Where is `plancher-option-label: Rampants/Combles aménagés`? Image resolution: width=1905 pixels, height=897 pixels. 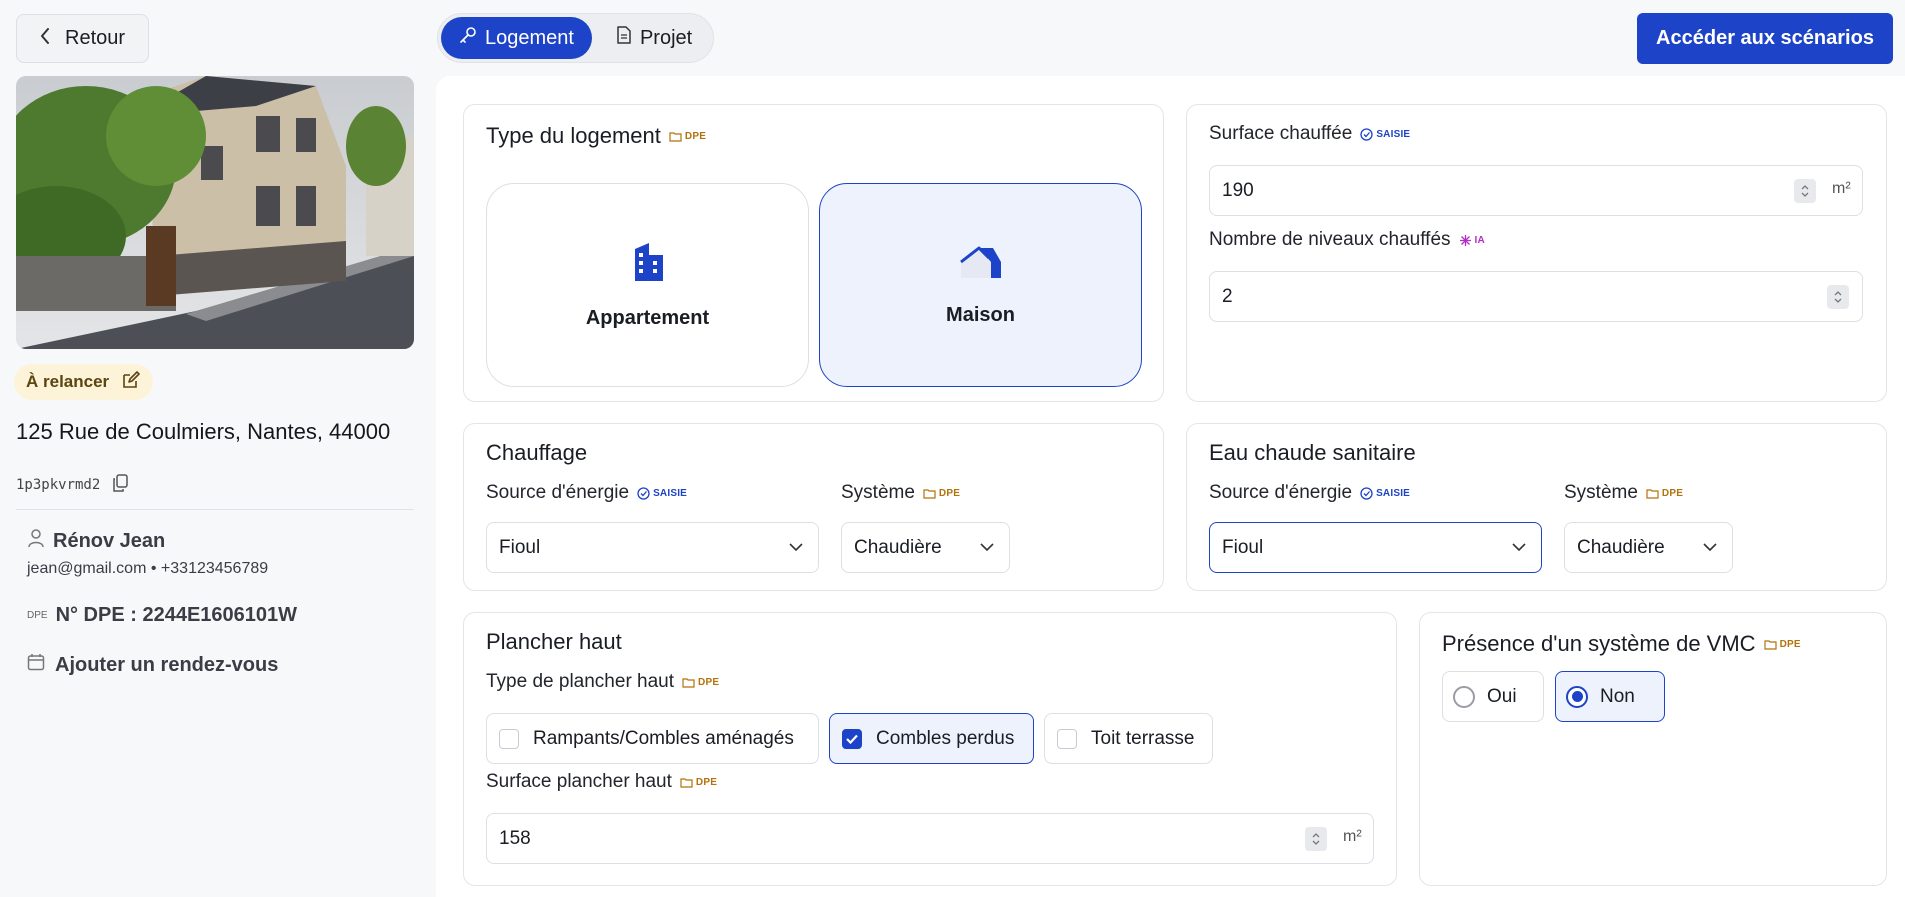
plancher-option-label: Rampants/Combles aménagés is located at coordinates (663, 738).